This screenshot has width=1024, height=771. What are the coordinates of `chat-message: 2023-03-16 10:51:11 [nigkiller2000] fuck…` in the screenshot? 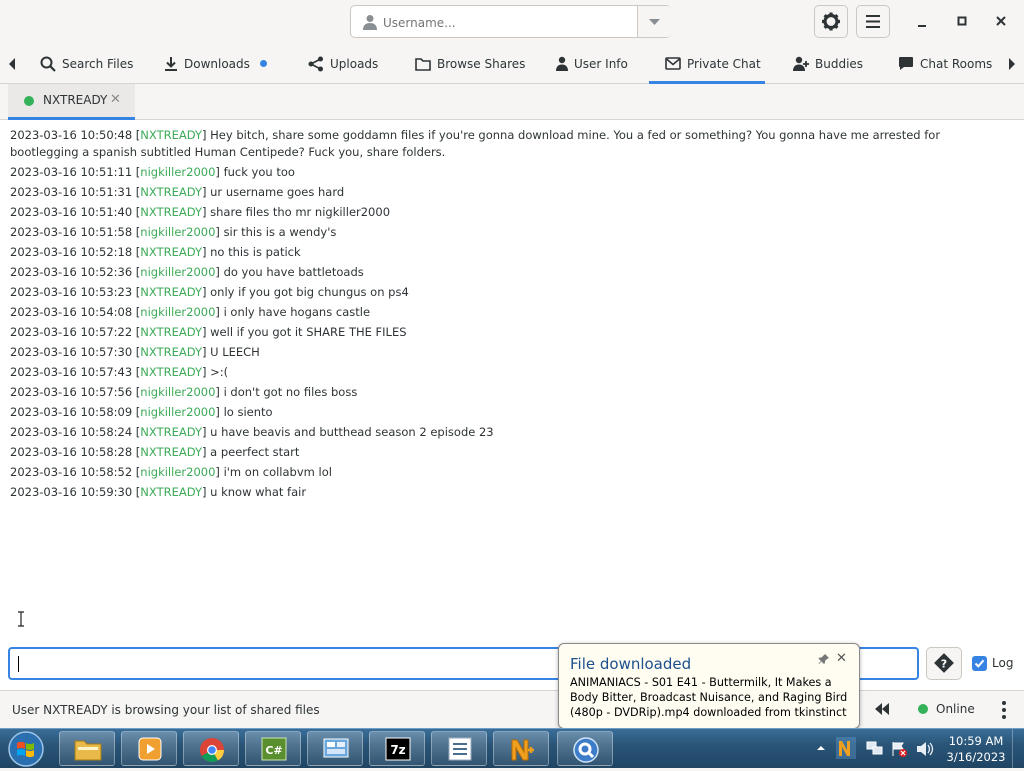 It's located at (152, 172).